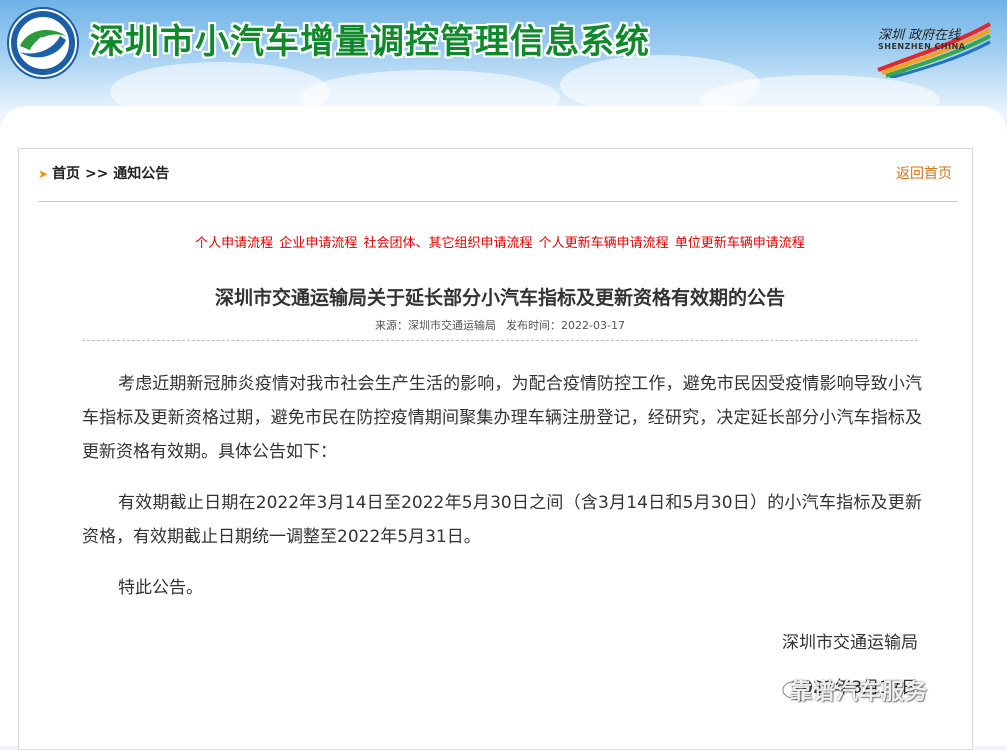  What do you see at coordinates (392, 325) in the screenshot?
I see `source-label: 来源：` at bounding box center [392, 325].